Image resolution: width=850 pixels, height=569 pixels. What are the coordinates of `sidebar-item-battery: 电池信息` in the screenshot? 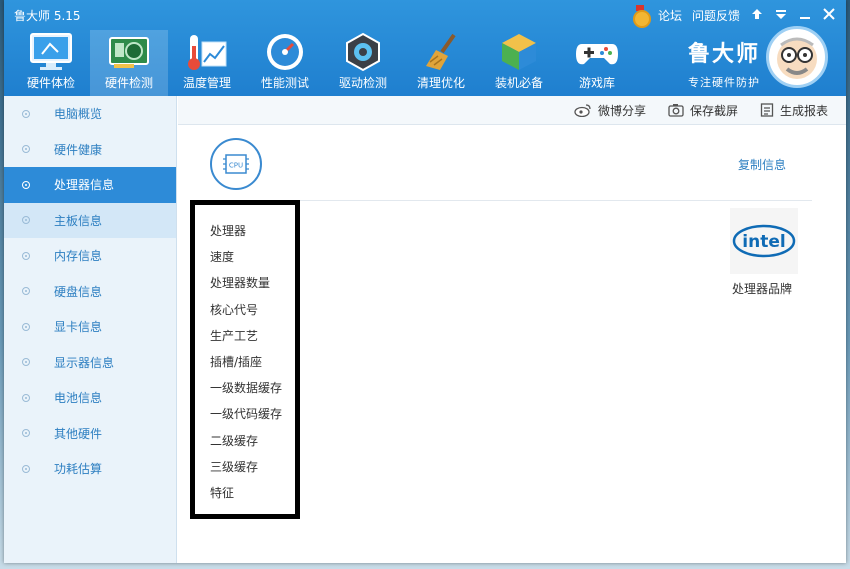 It's located at (90, 398).